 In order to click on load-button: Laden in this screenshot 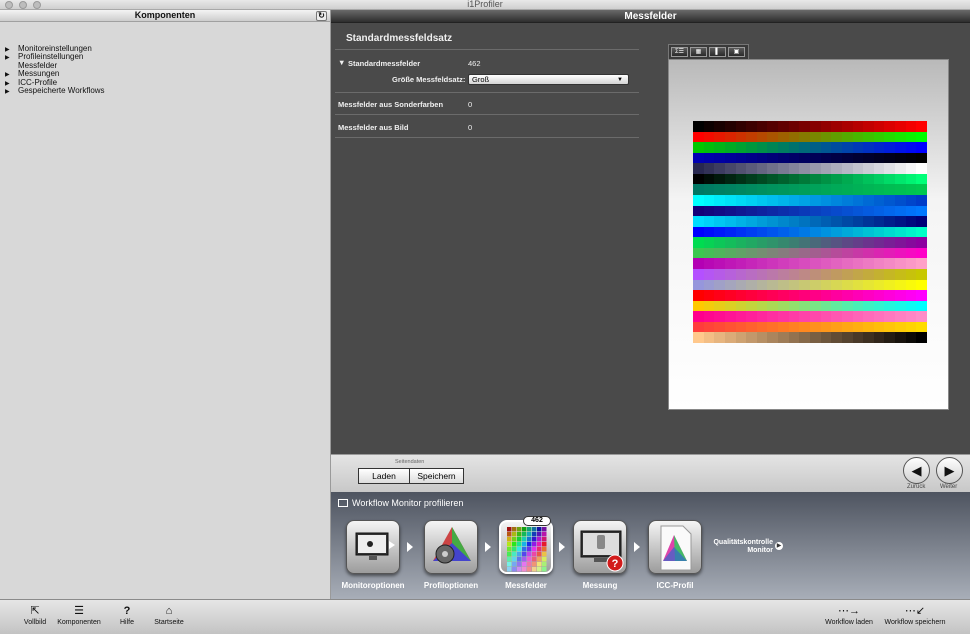, I will do `click(384, 476)`.